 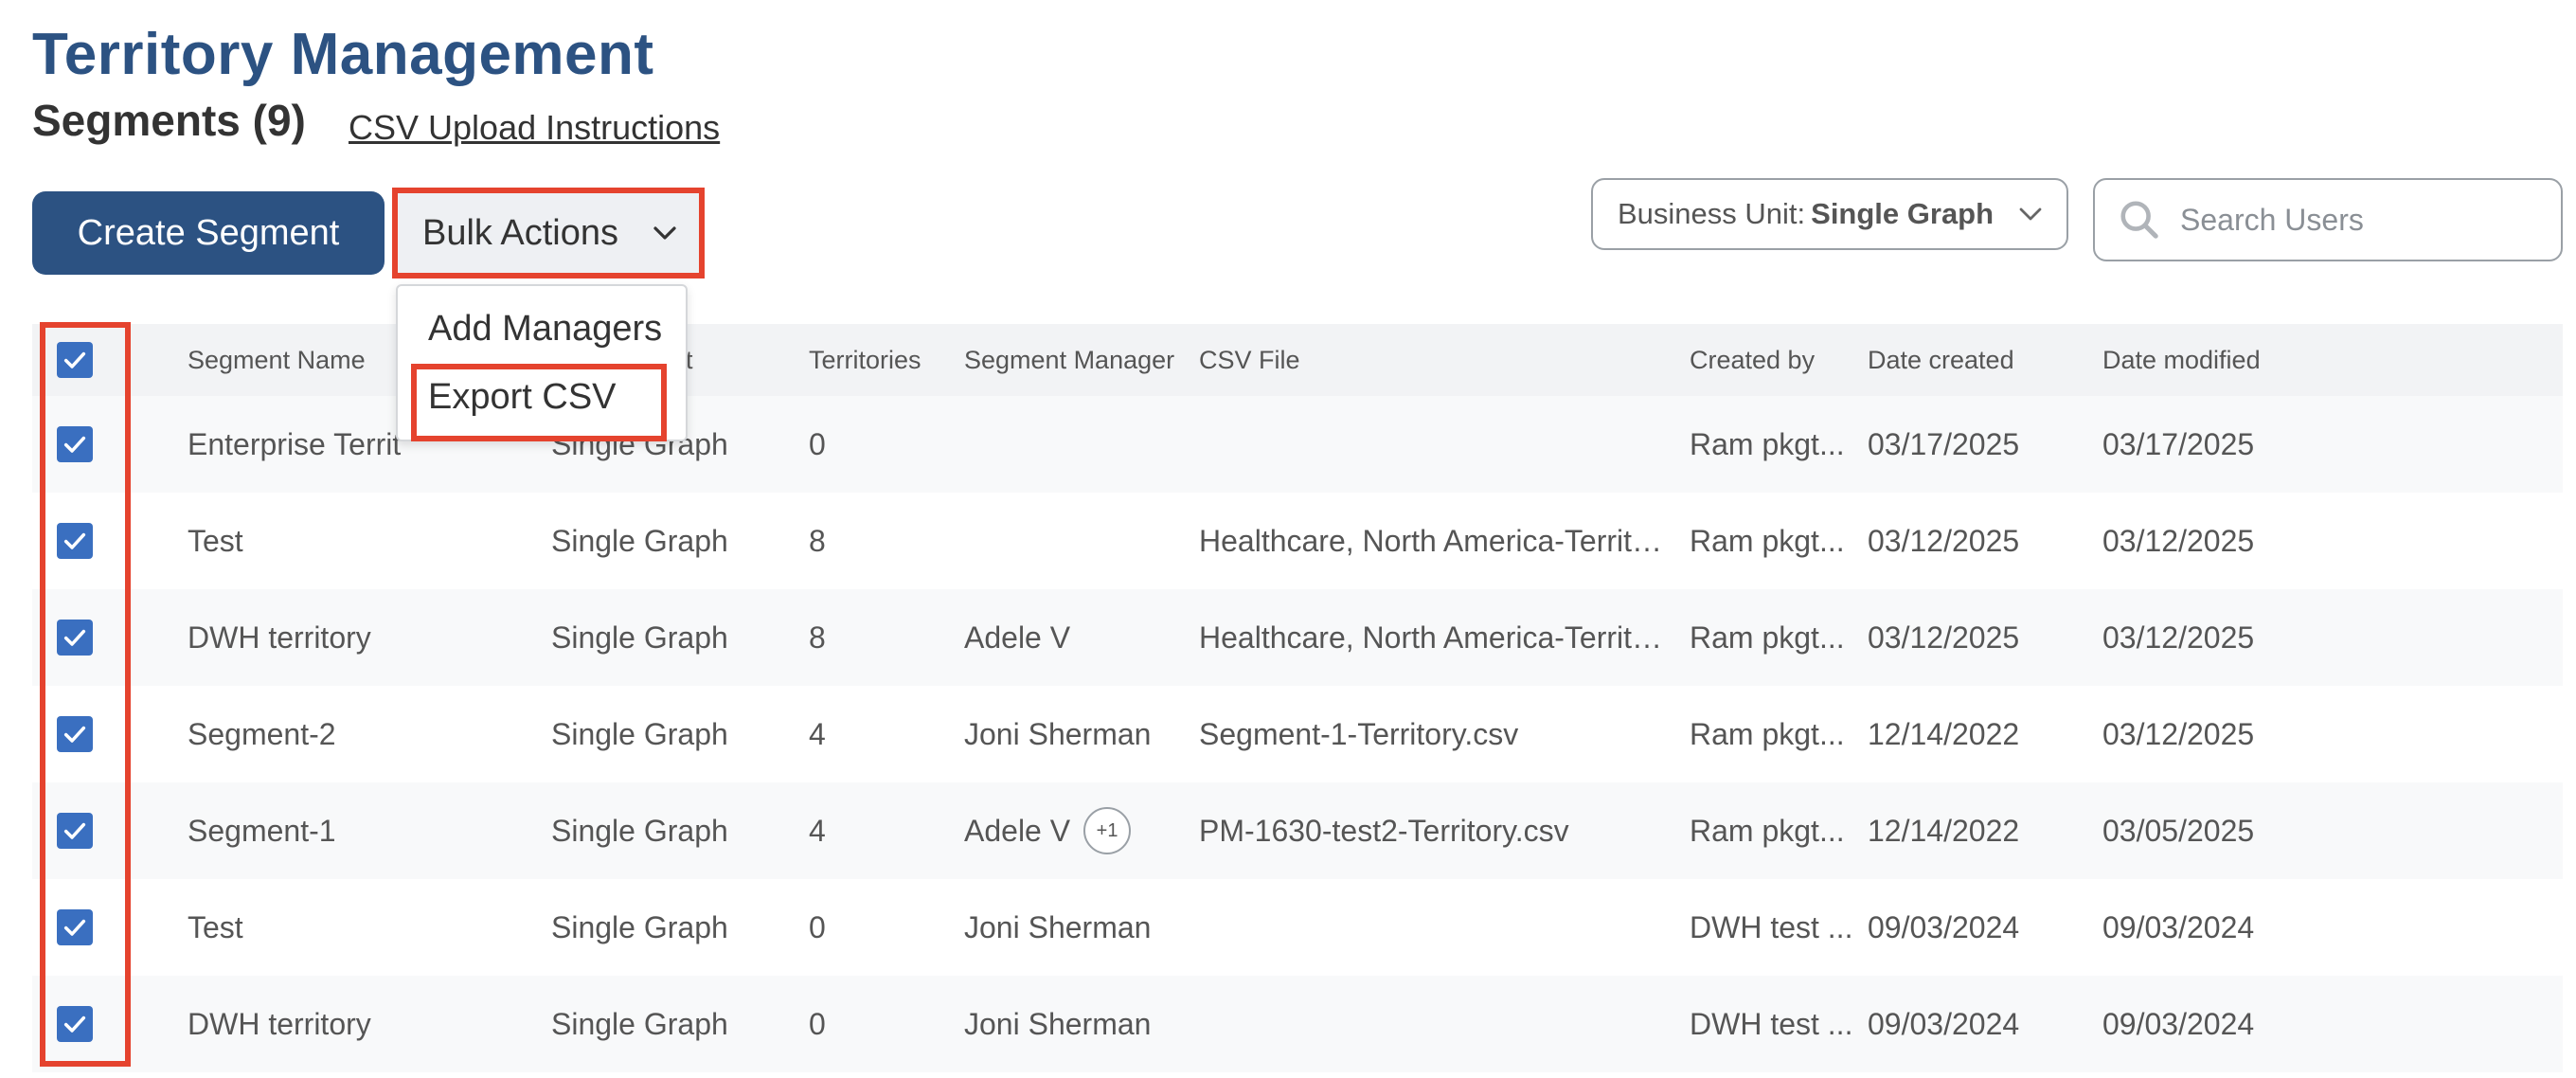 What do you see at coordinates (1359, 734) in the screenshot?
I see `csv-file: Segment-1-Territory.csv` at bounding box center [1359, 734].